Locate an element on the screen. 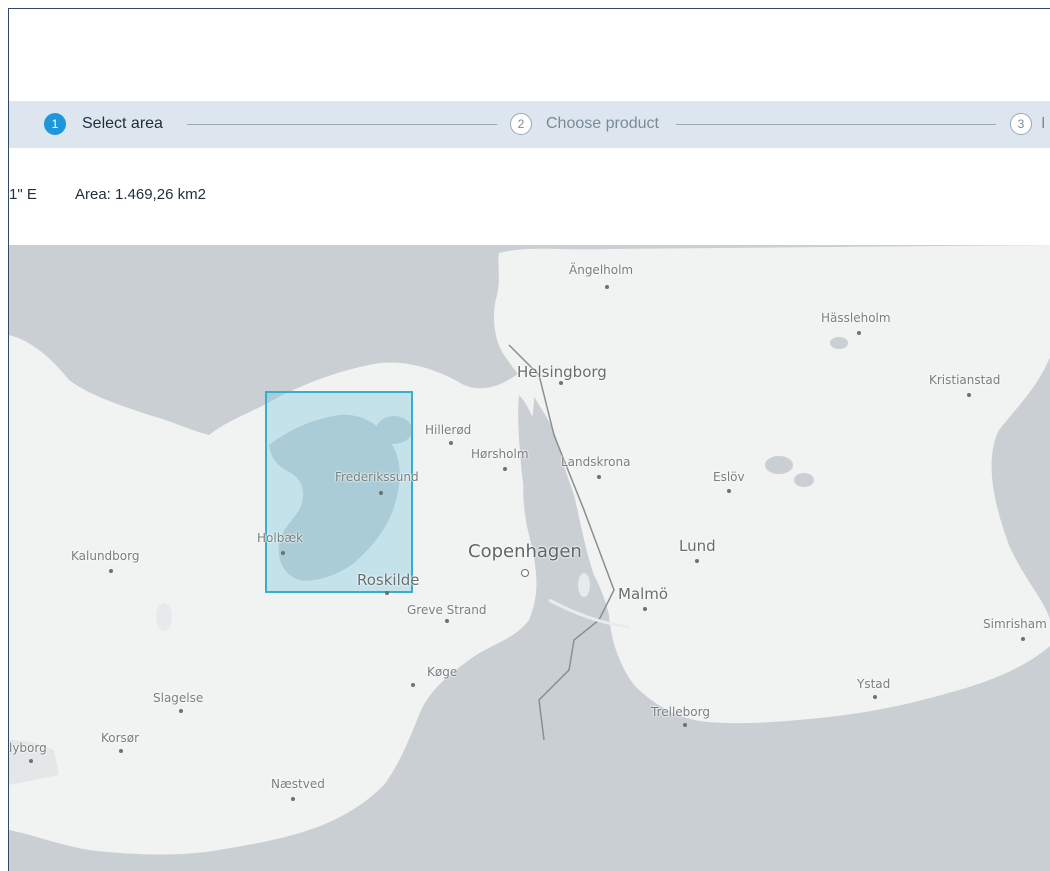  wizard-stepper: 1 Select area 2 Choose product 3 I is located at coordinates (529, 124).